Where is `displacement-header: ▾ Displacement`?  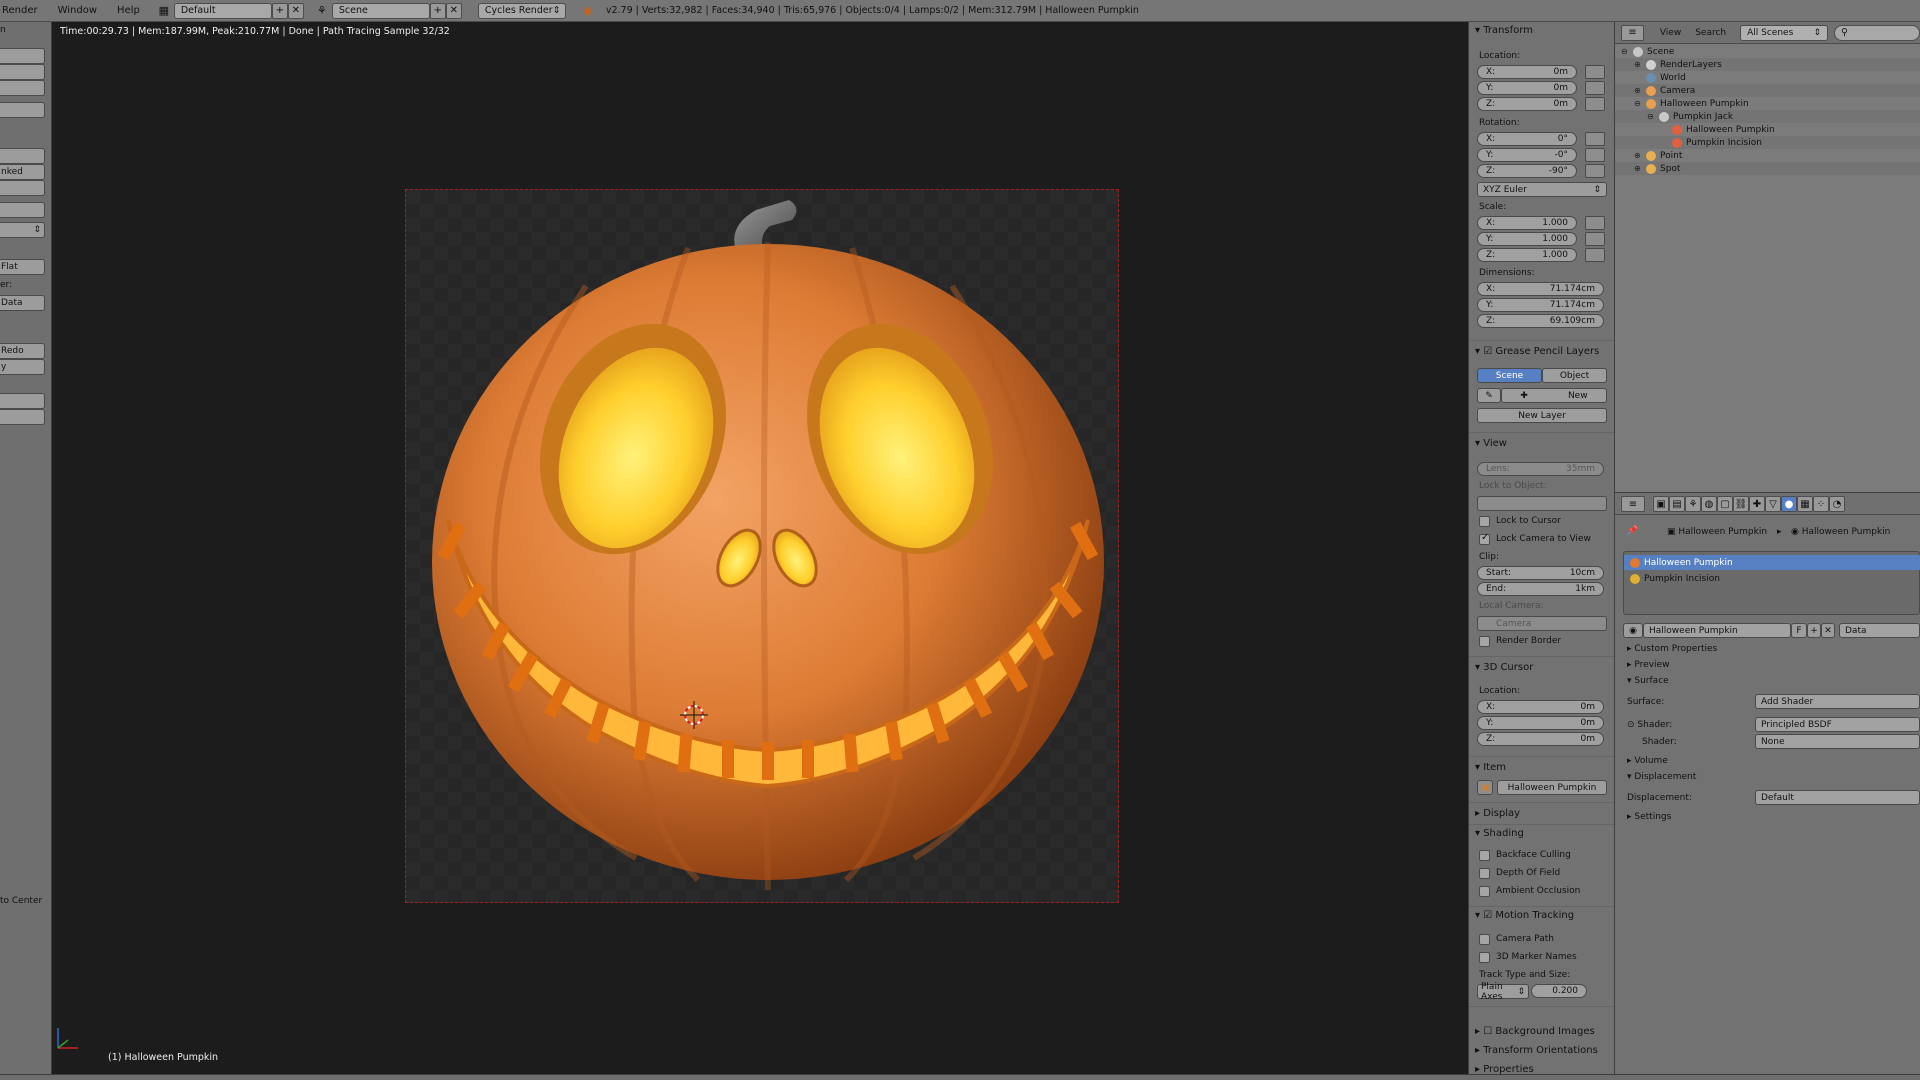
displacement-header: ▾ Displacement is located at coordinates (1661, 777).